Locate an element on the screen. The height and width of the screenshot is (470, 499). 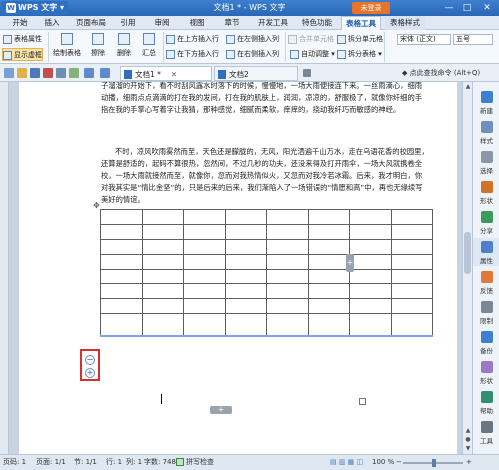
split-cells-button: 拆分单元格 is located at coordinates (360, 39).